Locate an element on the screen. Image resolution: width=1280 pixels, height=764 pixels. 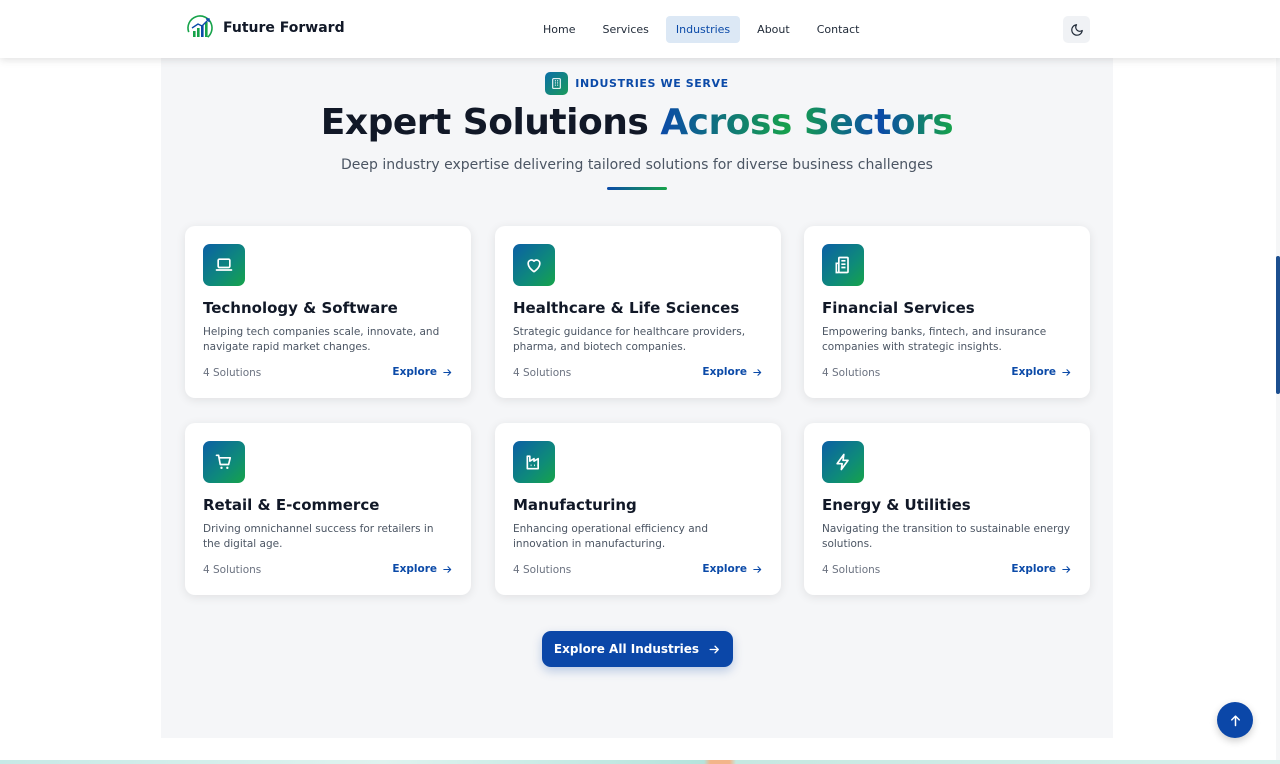
explore-all-industries-button: Explore All Industries is located at coordinates (637, 649).